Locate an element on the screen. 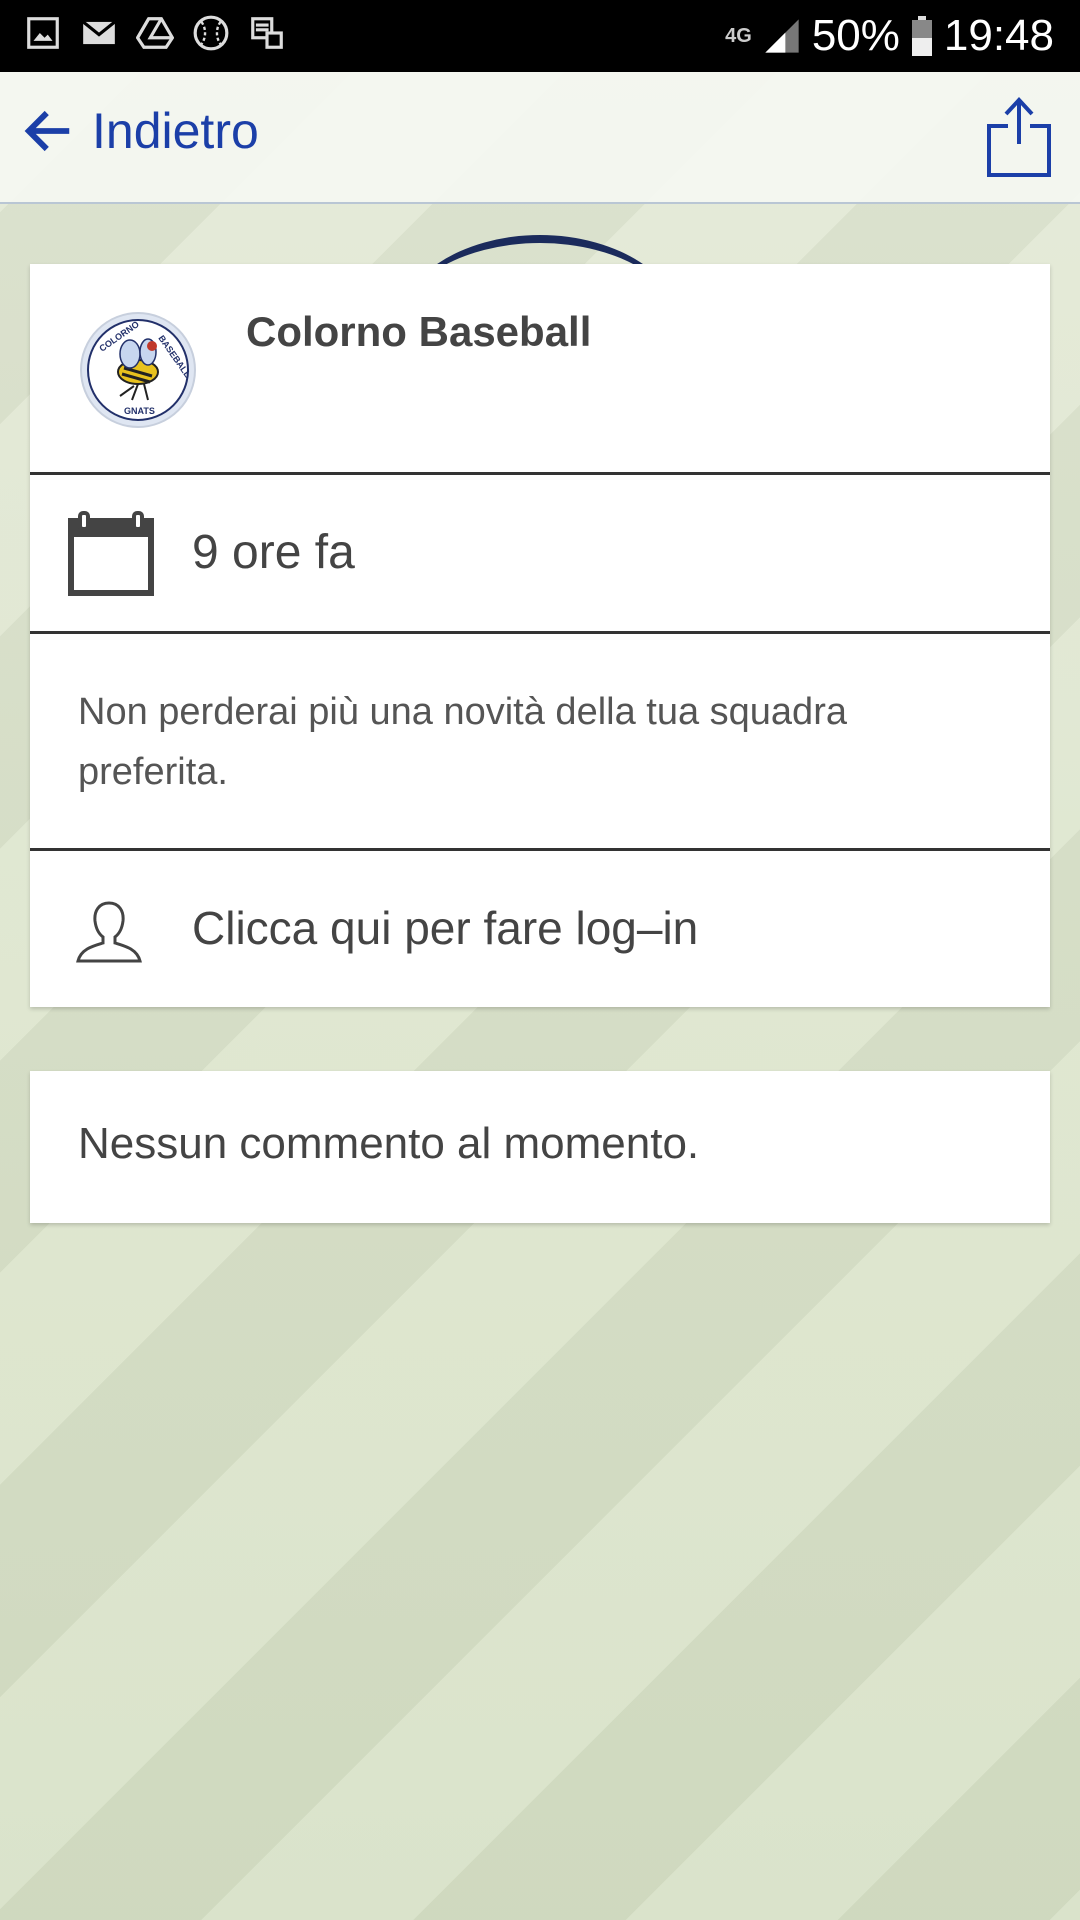 This screenshot has width=1080, height=1920. calendar-icon is located at coordinates (111, 553).